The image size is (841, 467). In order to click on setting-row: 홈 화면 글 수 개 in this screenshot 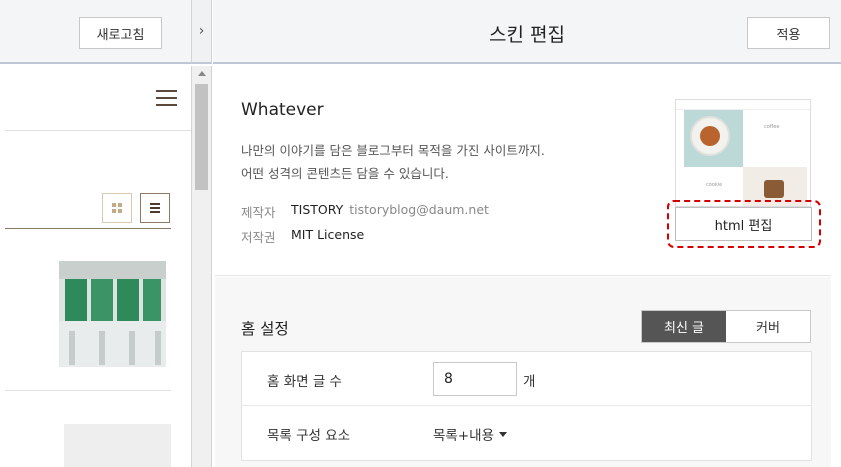, I will do `click(526, 379)`.